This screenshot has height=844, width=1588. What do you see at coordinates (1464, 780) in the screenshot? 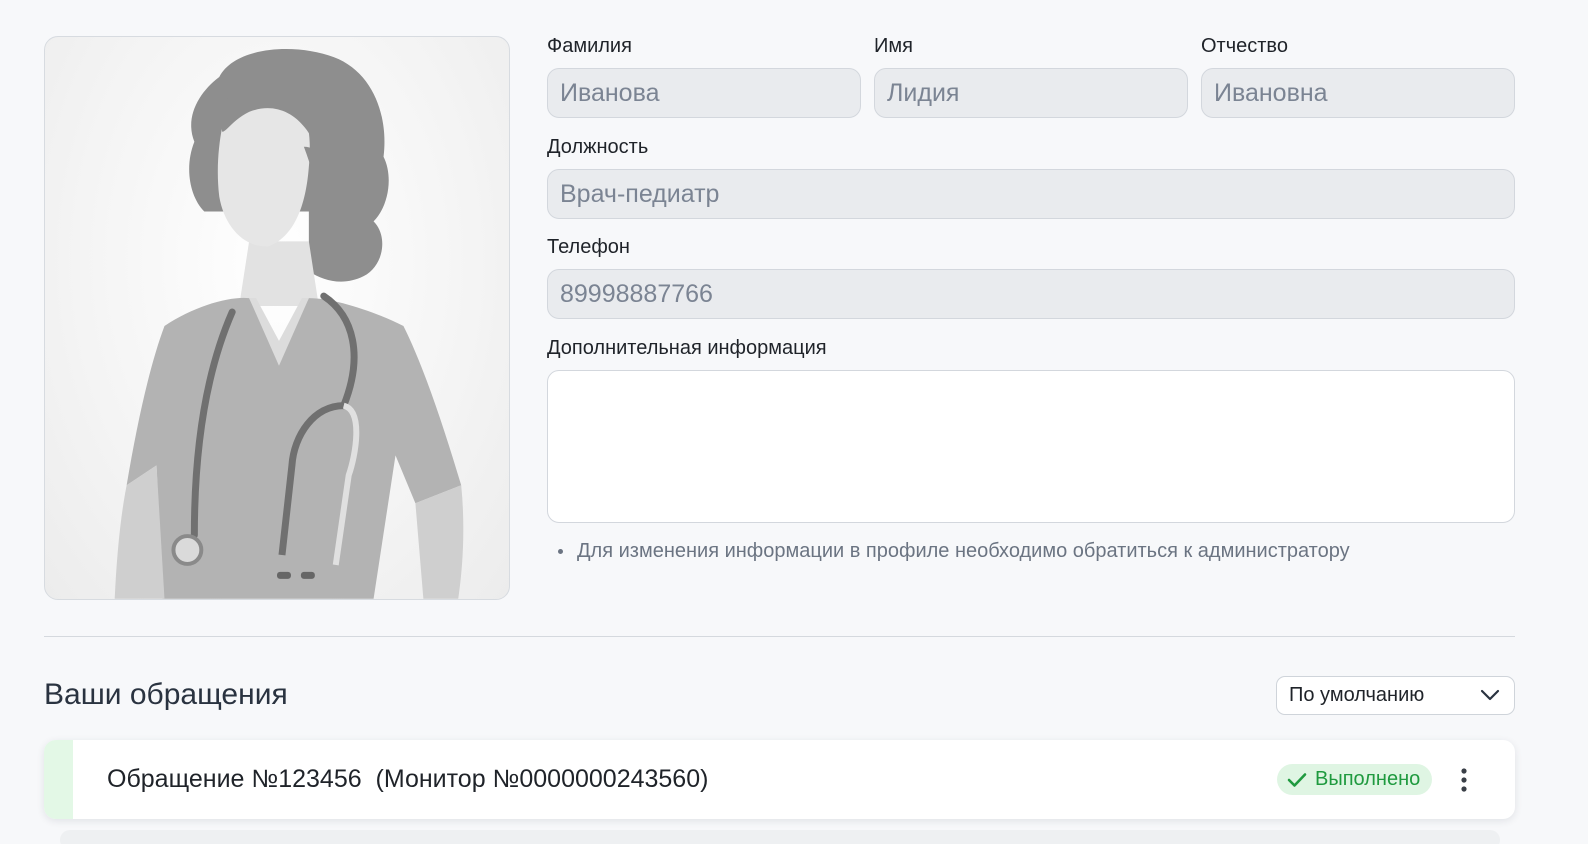
I see `kebab-menu-icon` at bounding box center [1464, 780].